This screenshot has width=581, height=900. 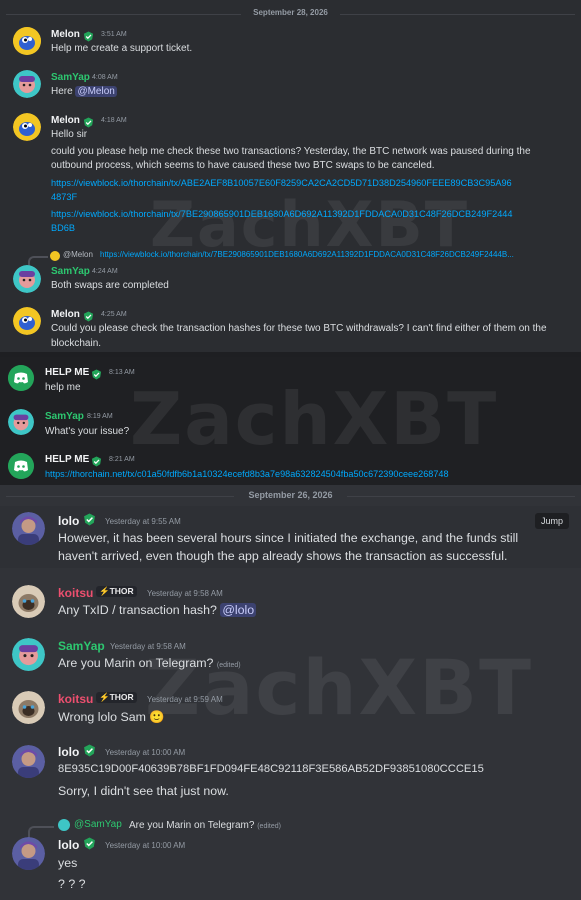 I want to click on watermark-text: ZachXBT, so click(x=314, y=419).